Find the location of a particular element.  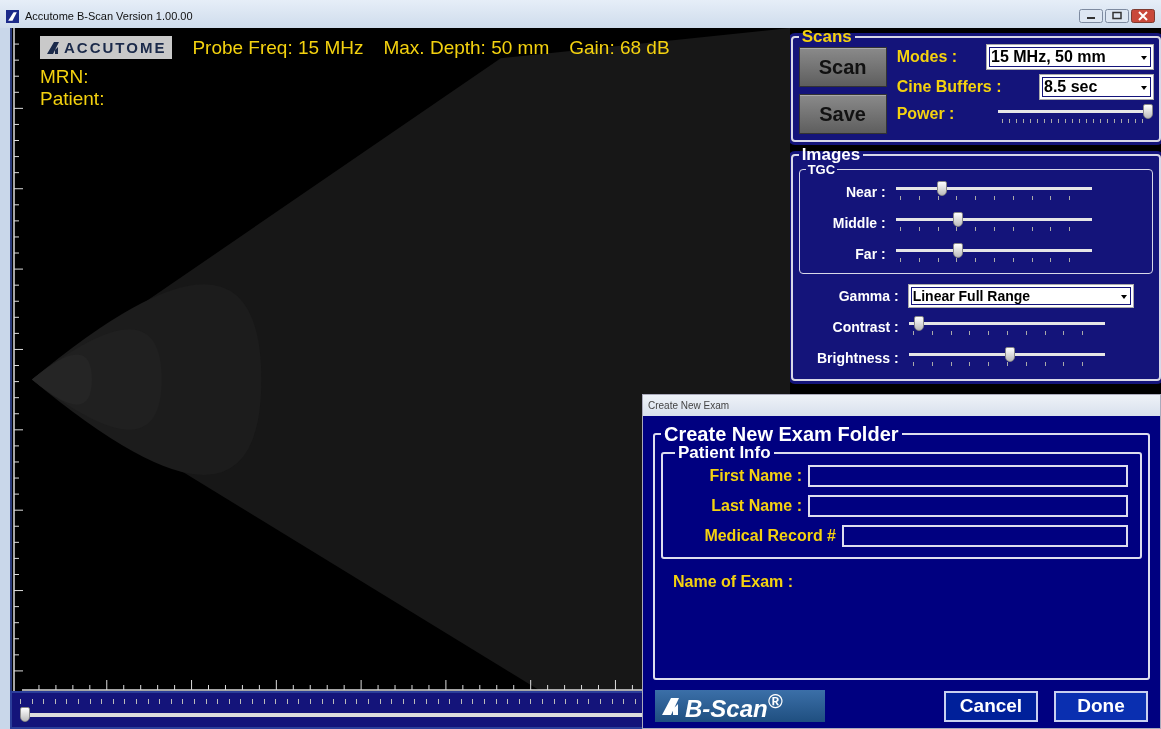

dialog-button: Cancel is located at coordinates (991, 706).